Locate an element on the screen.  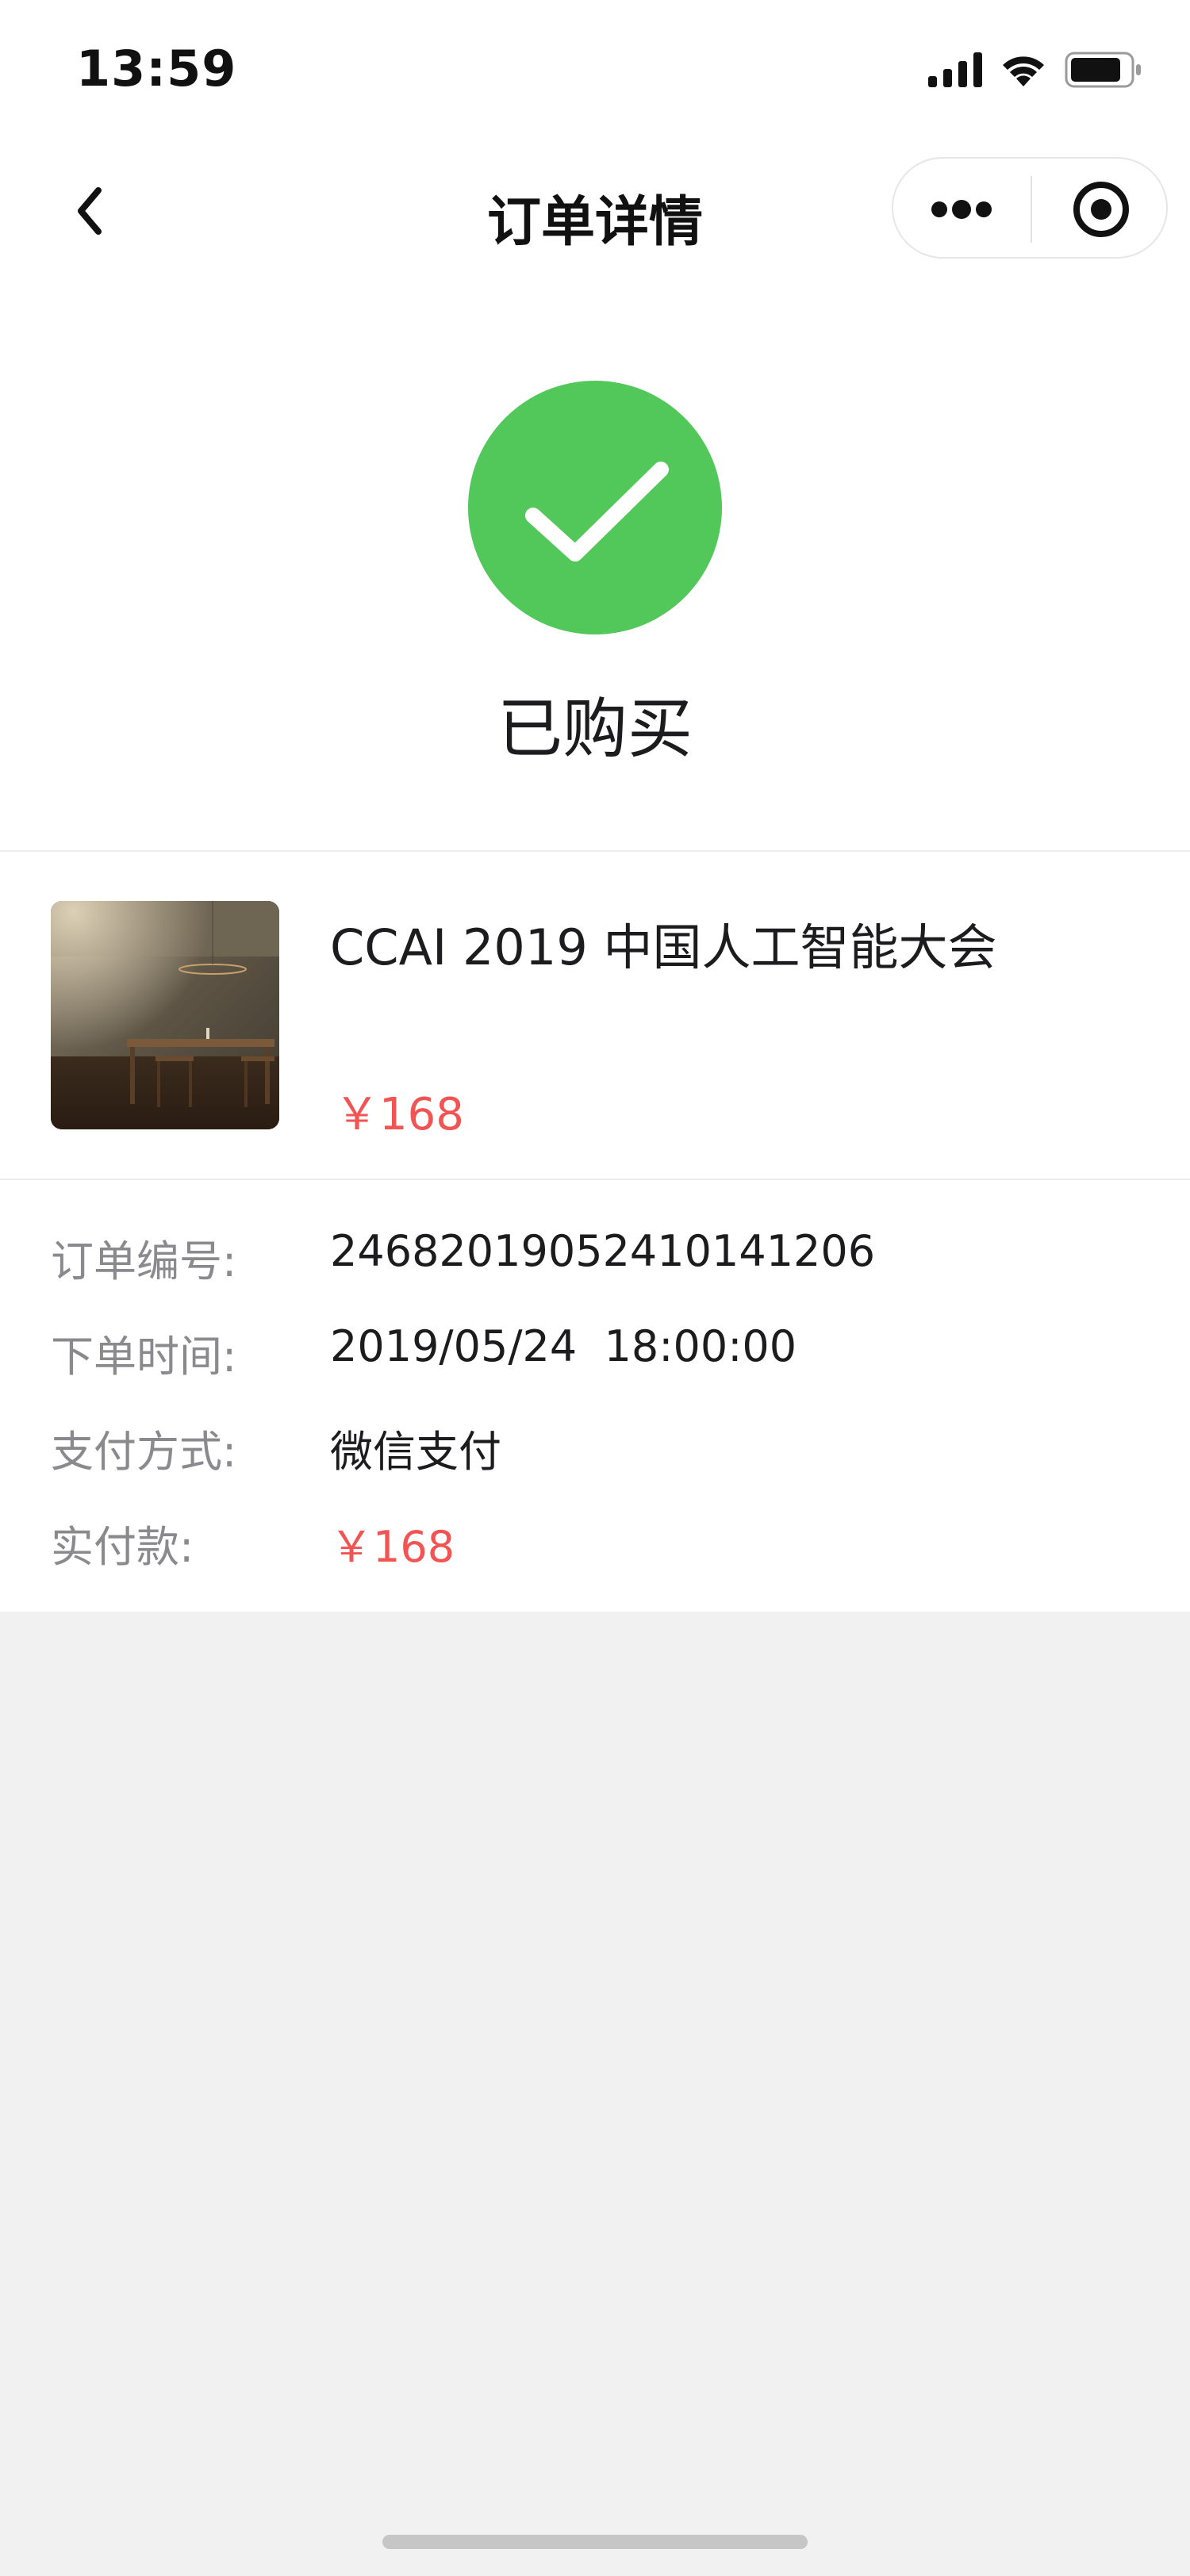
order-number-label: 订单编号: is located at coordinates (144, 1261).